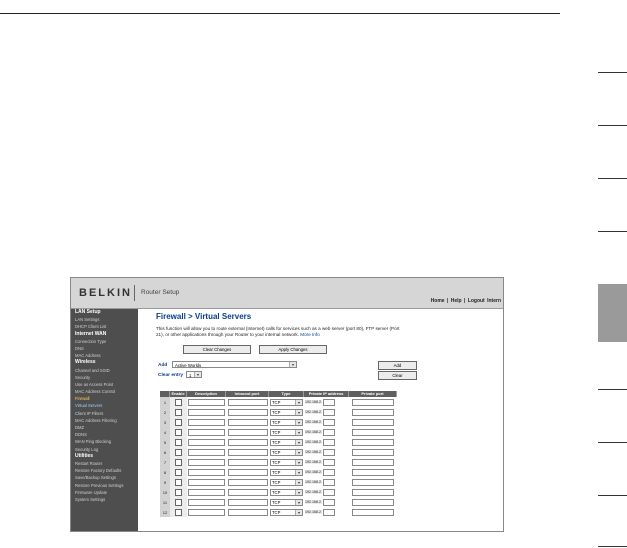 The width and height of the screenshot is (627, 548). What do you see at coordinates (104, 405) in the screenshot?
I see `sidebar-item: Virtual Servers` at bounding box center [104, 405].